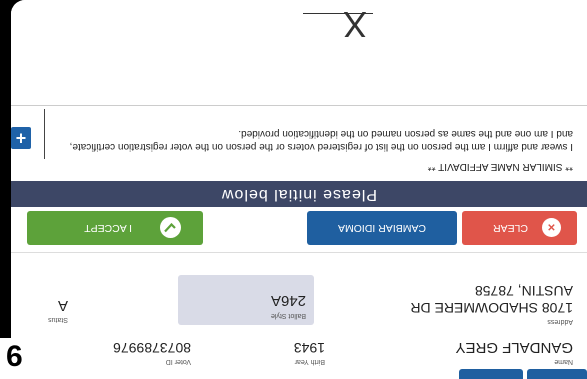 The width and height of the screenshot is (587, 379). I want to click on top-button-right, so click(491, 374).